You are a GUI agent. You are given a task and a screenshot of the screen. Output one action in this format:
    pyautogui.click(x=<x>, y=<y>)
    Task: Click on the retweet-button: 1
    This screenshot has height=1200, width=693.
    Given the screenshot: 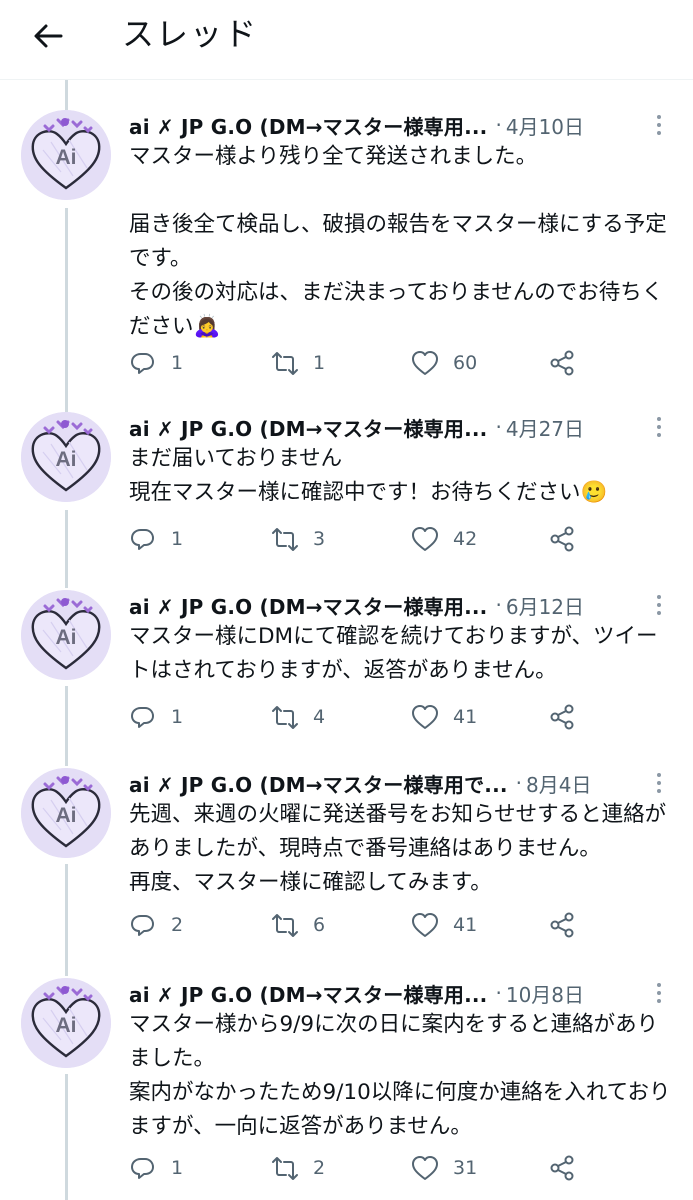 What is the action you would take?
    pyautogui.click(x=298, y=363)
    